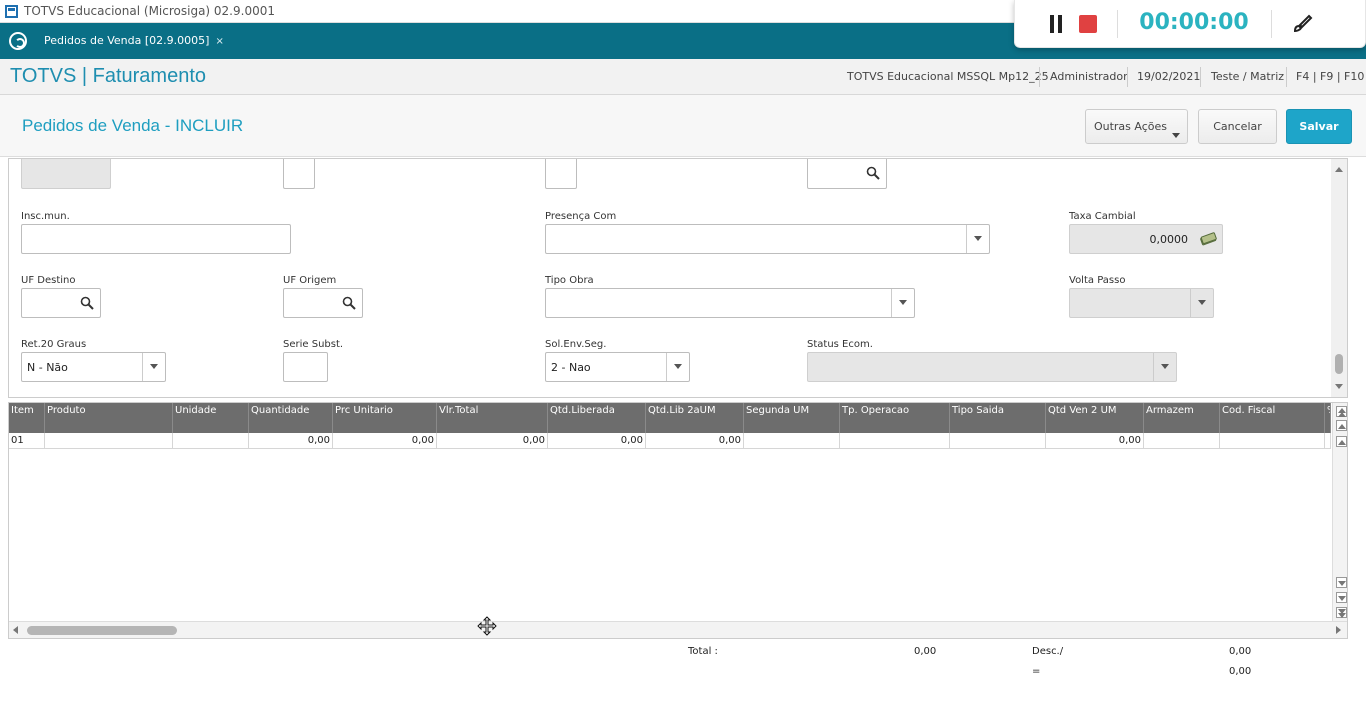 Image resolution: width=1366 pixels, height=728 pixels. What do you see at coordinates (581, 216) in the screenshot?
I see `presenca-com-label: Presença Com` at bounding box center [581, 216].